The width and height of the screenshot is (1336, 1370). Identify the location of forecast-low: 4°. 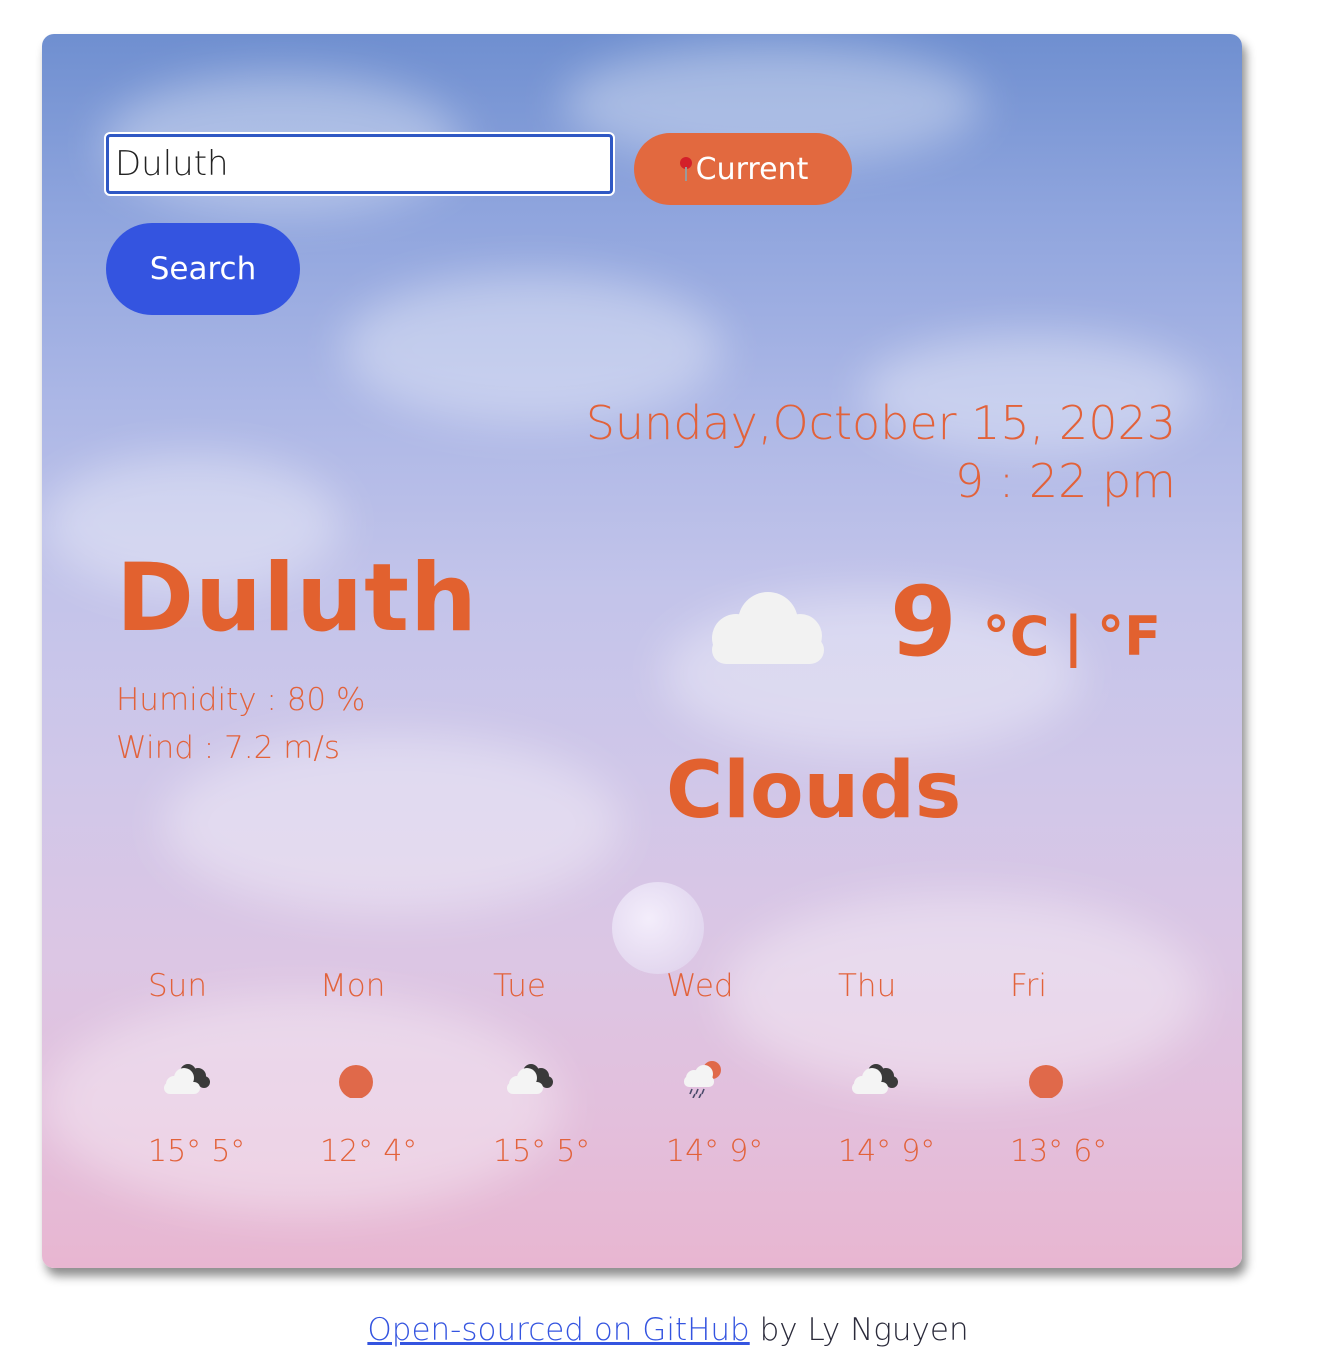
(400, 1151).